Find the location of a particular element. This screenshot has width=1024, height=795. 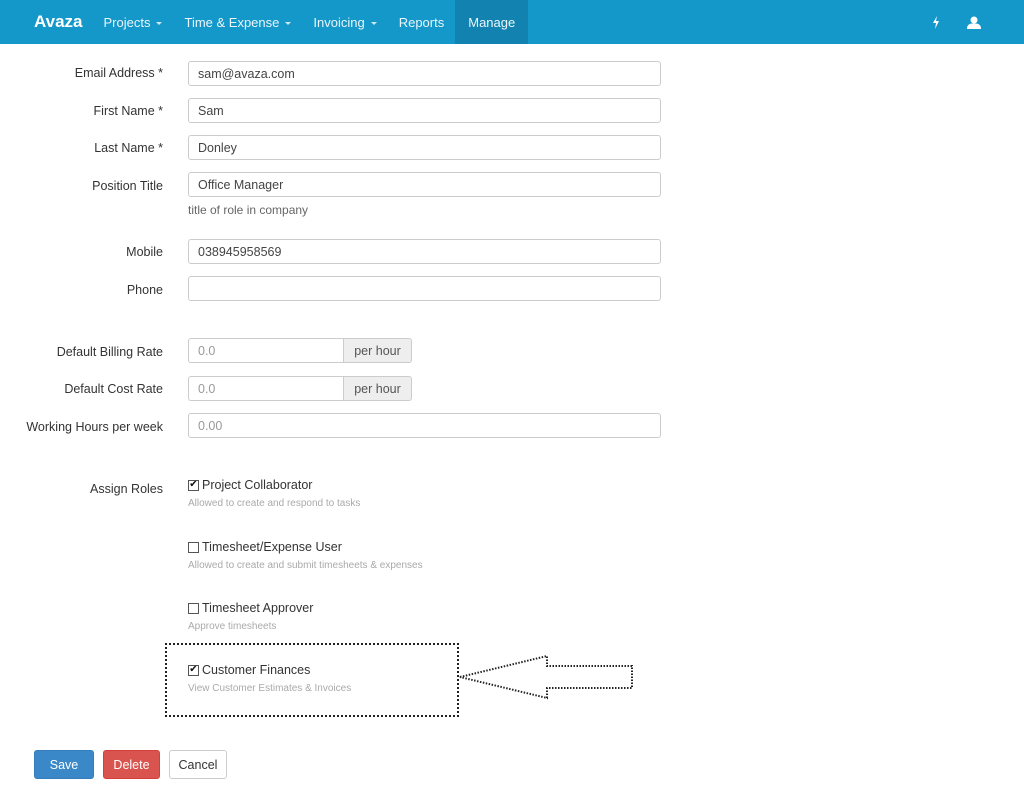

nav-manage: Manage is located at coordinates (492, 22).